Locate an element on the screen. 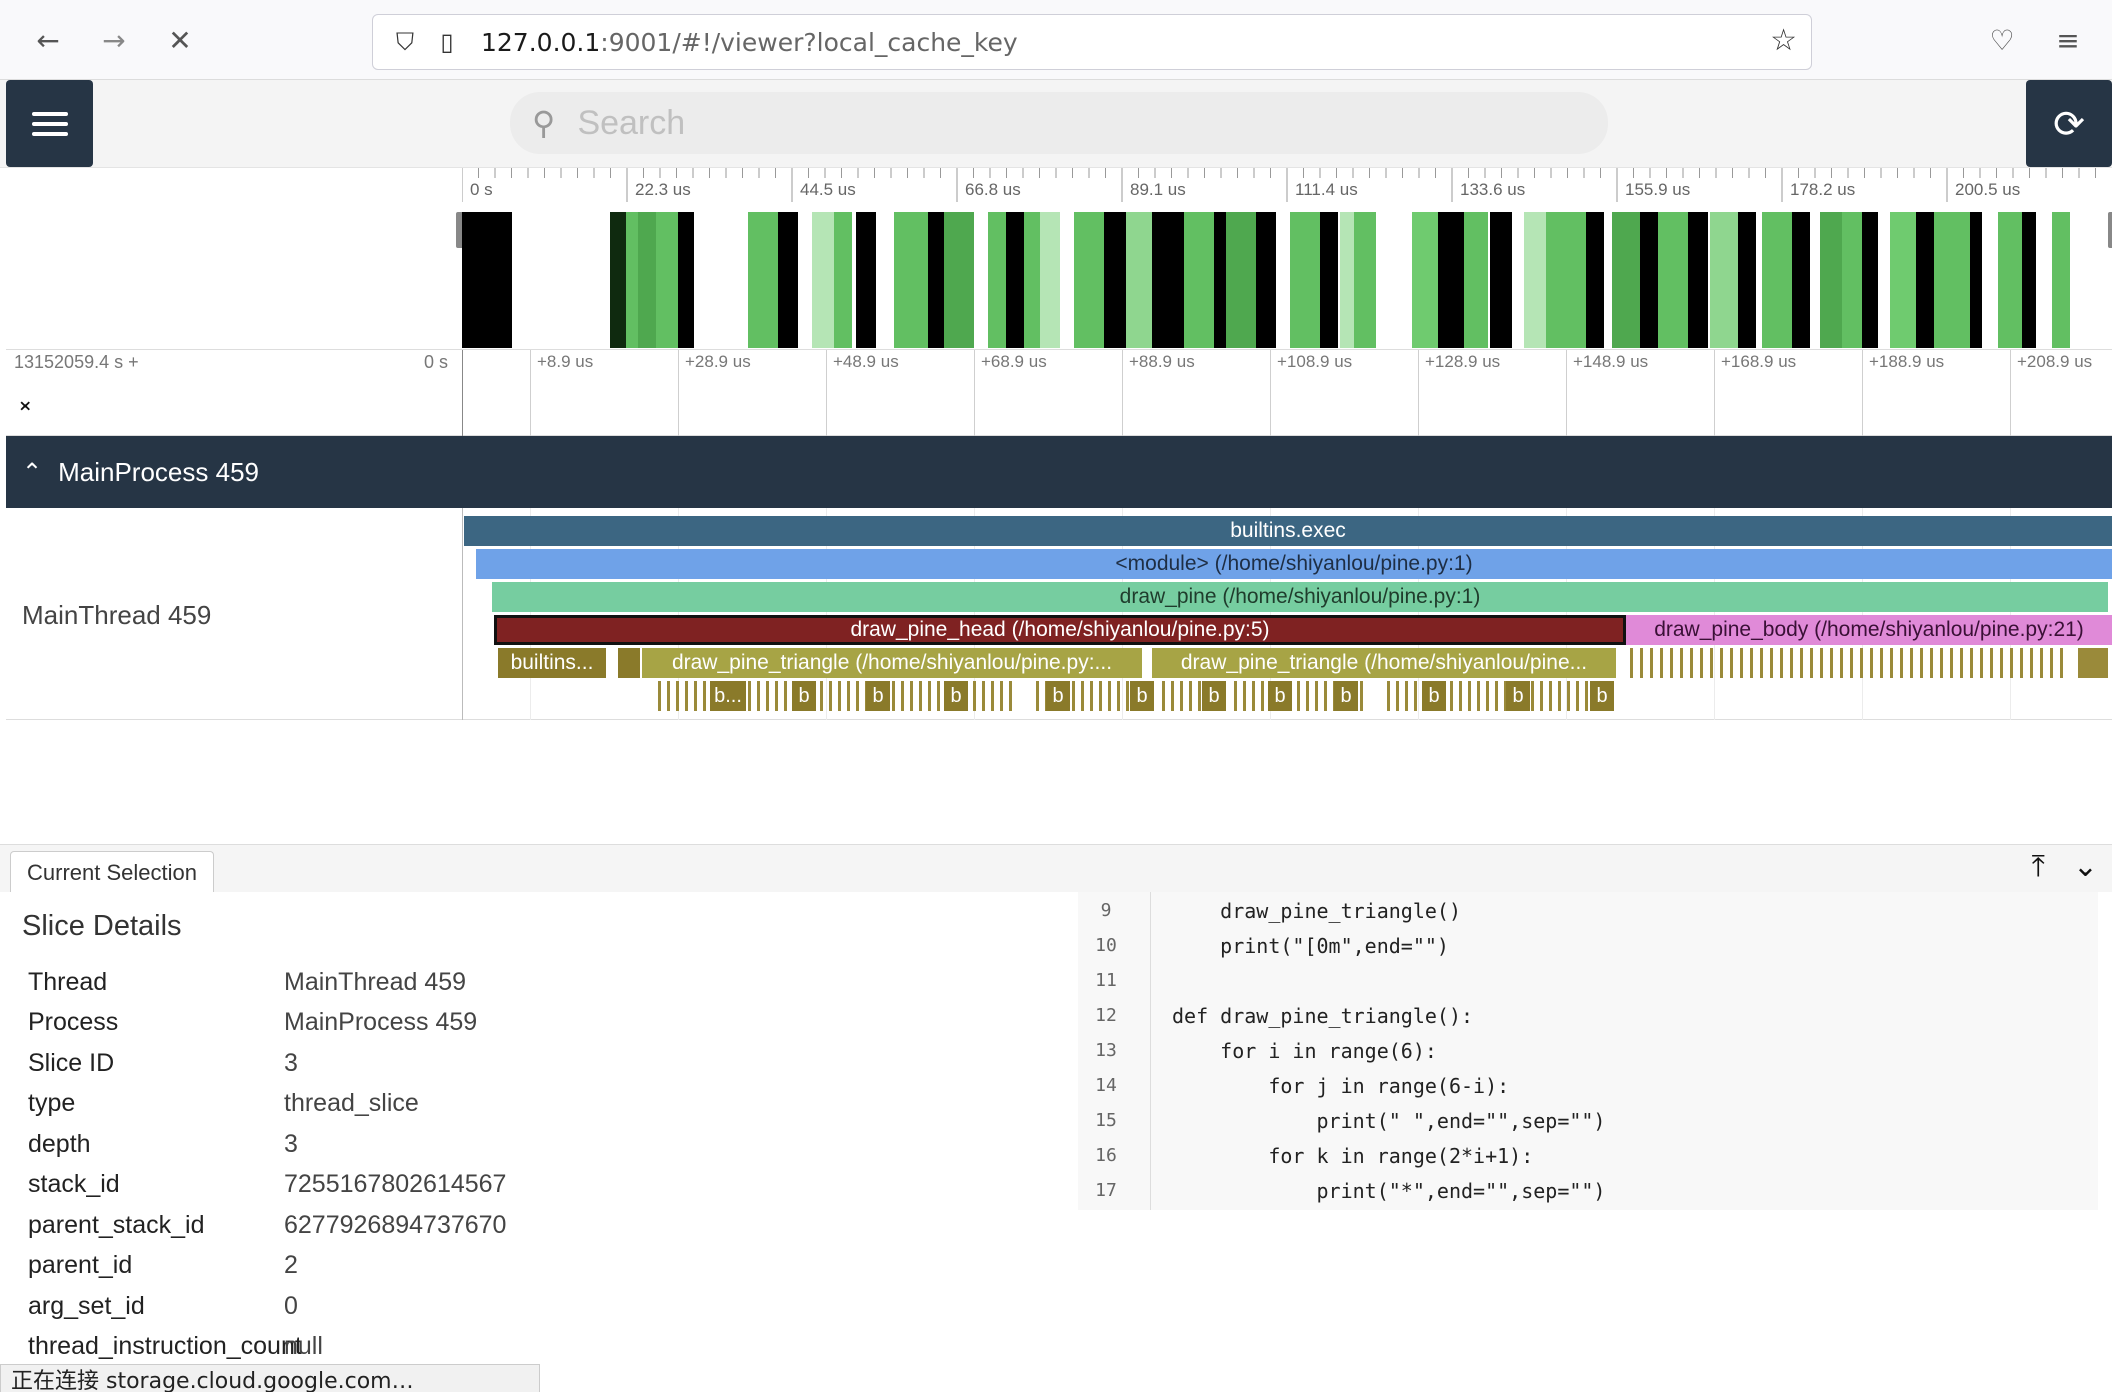 This screenshot has height=1392, width=2112. detail-value: thread_slice is located at coordinates (351, 1103).